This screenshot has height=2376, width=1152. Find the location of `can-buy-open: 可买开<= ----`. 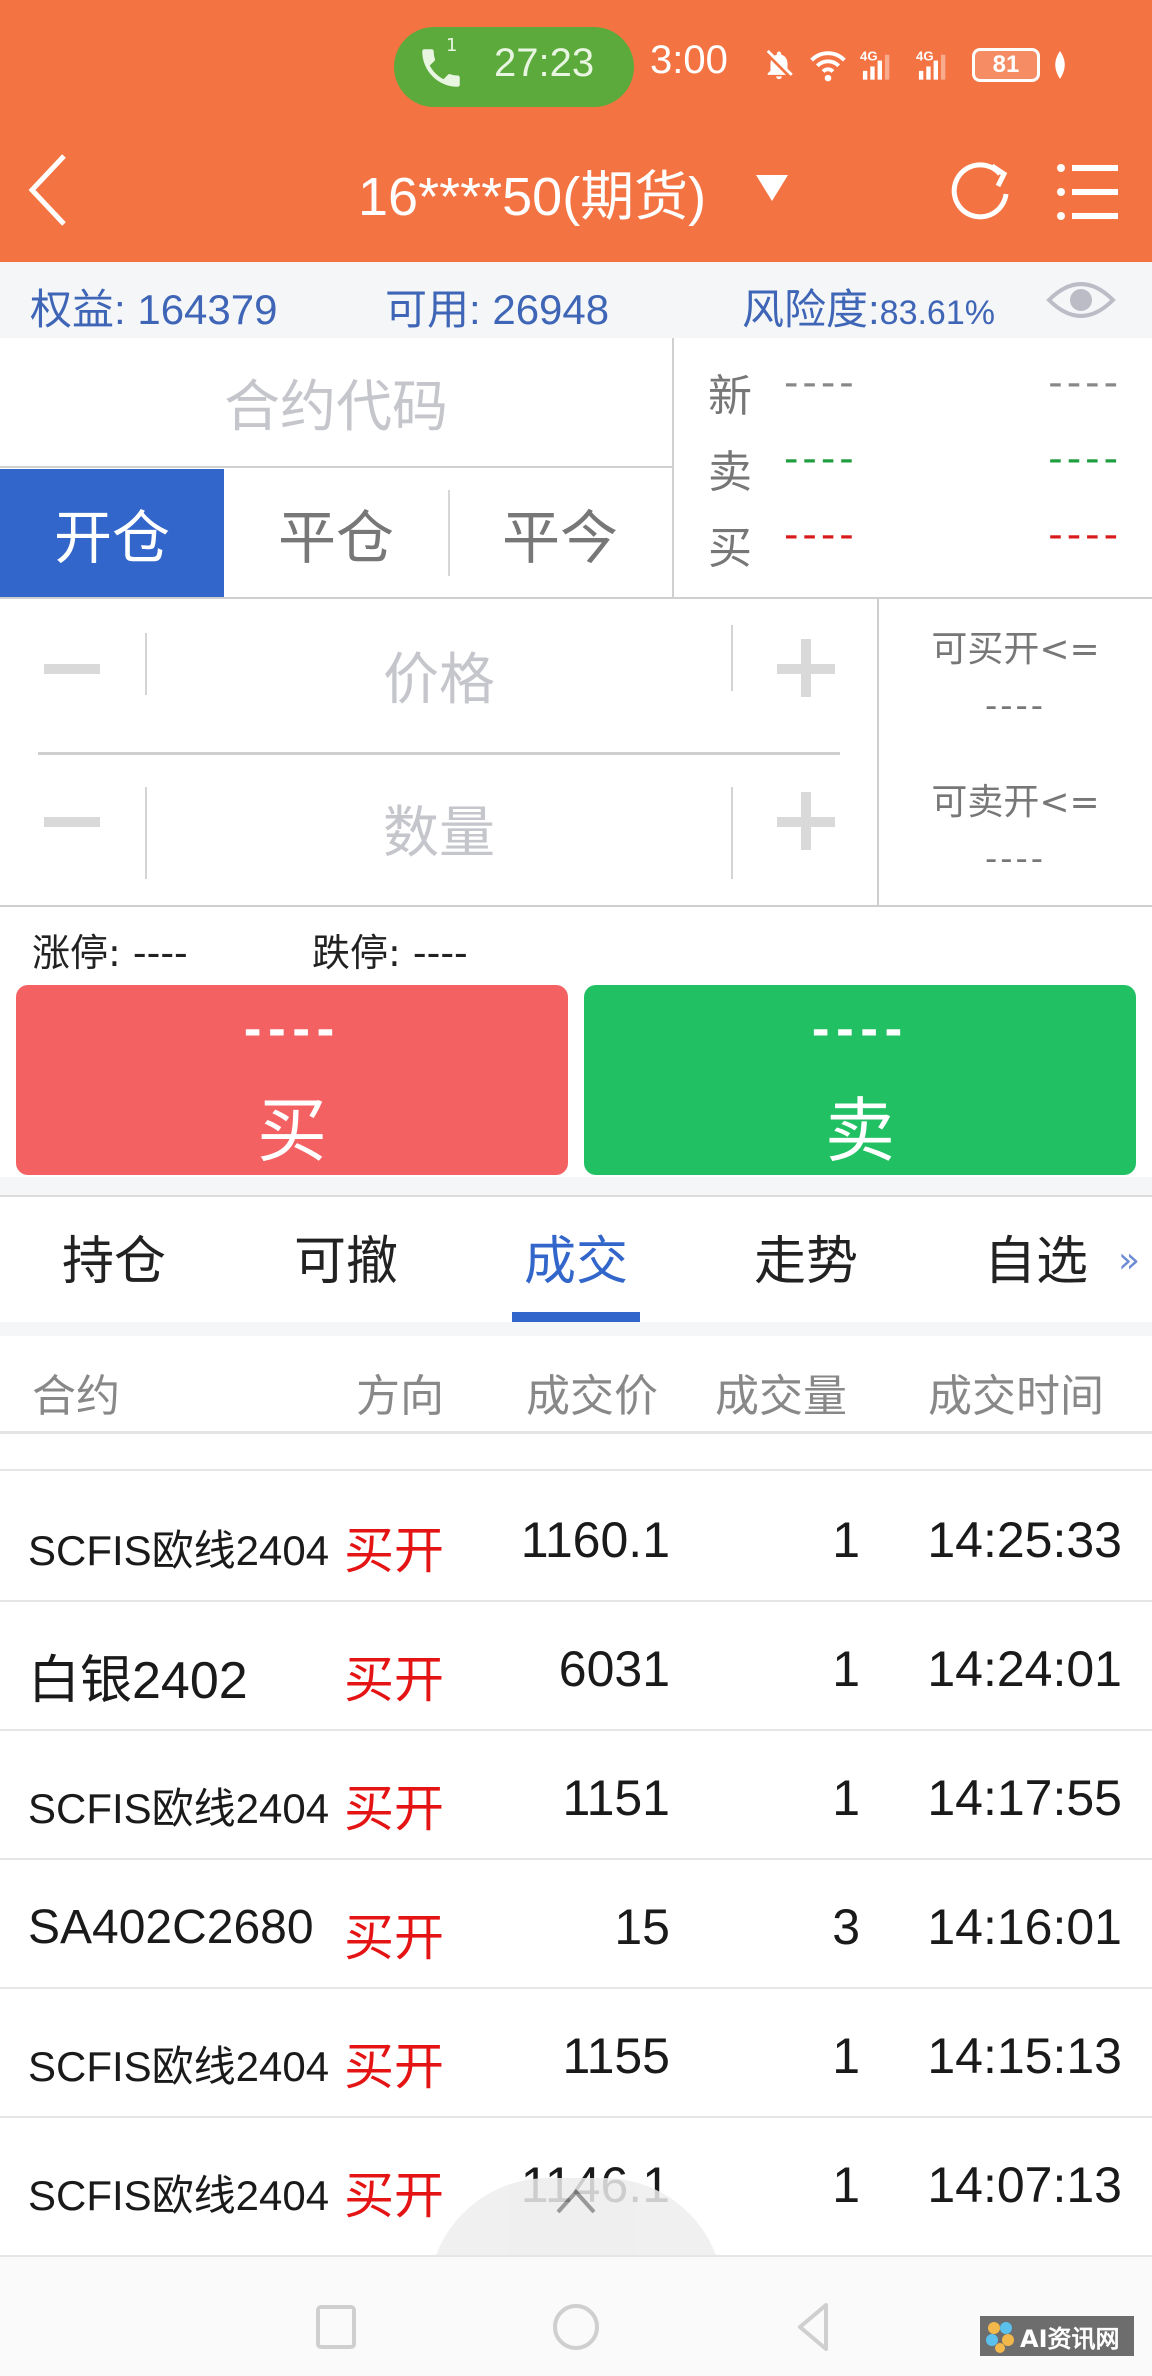

can-buy-open: 可买开<= ---- is located at coordinates (1015, 673).